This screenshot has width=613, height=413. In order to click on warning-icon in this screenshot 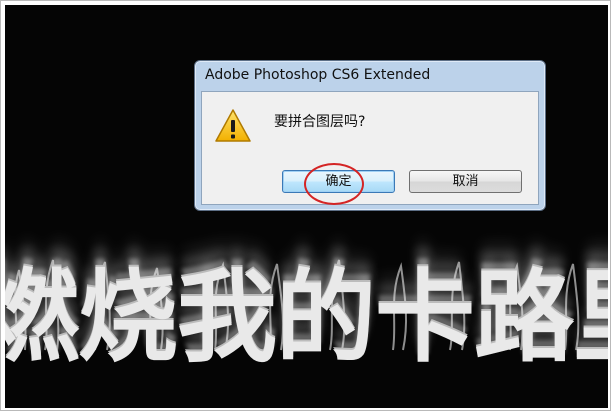, I will do `click(233, 125)`.